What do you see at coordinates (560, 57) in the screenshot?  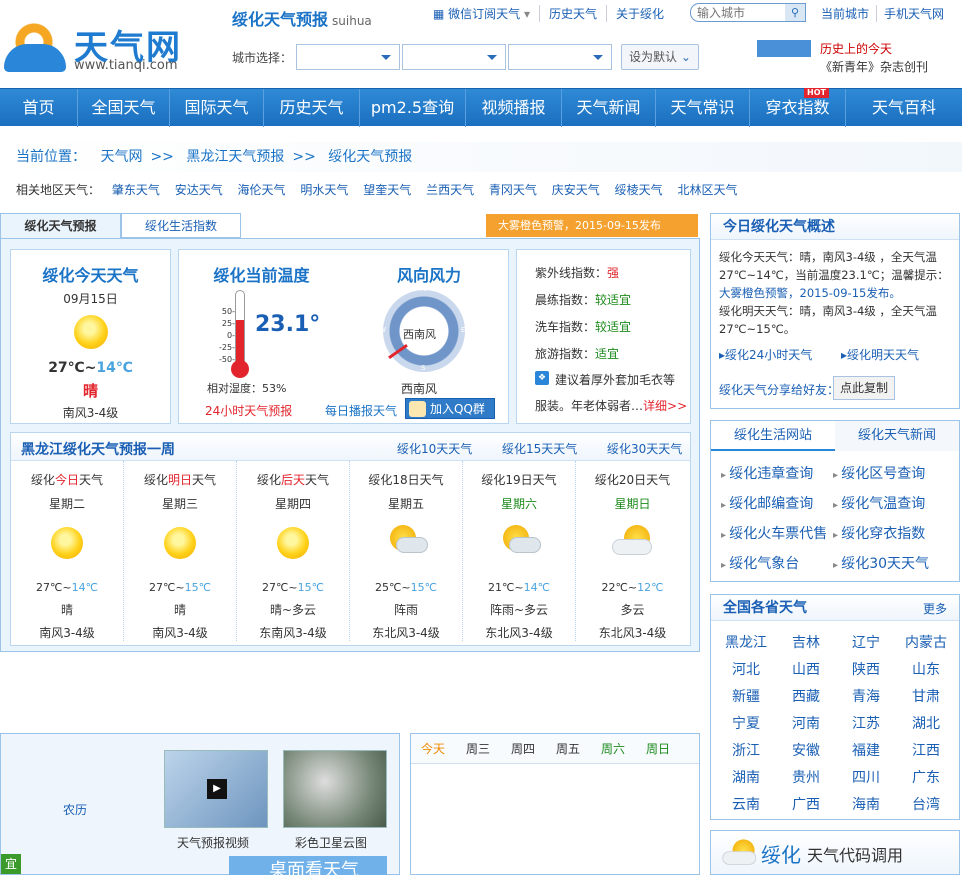 I see `district-select` at bounding box center [560, 57].